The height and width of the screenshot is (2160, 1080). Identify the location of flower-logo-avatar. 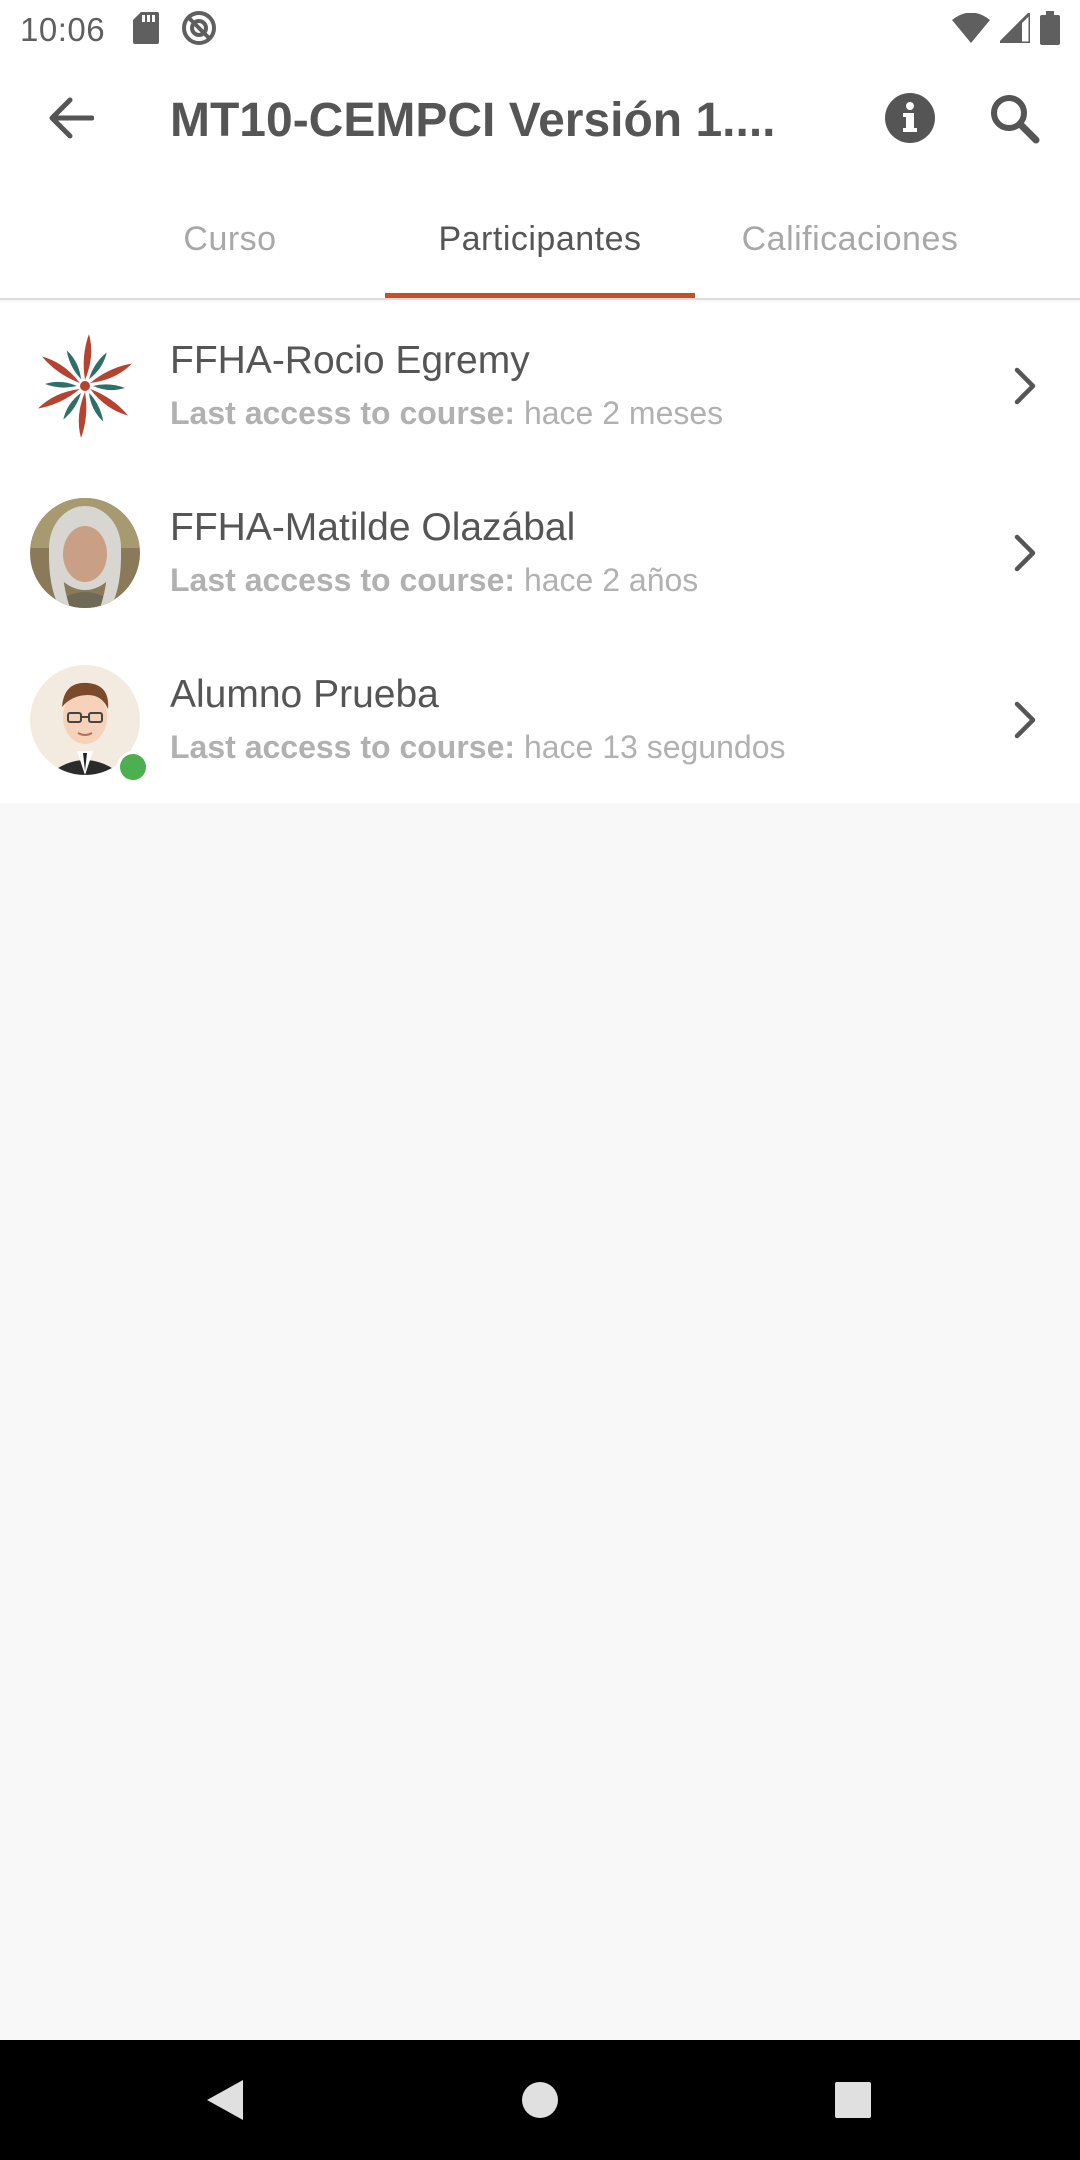
(85, 385).